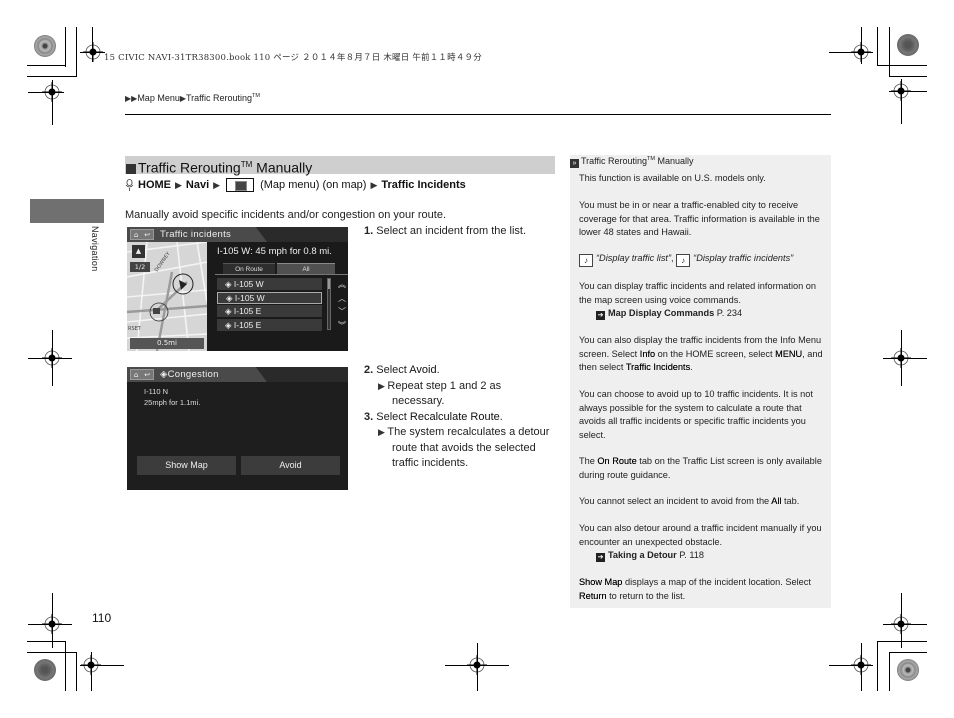 The width and height of the screenshot is (954, 718). Describe the element at coordinates (154, 185) in the screenshot. I see `nav-home: HOME` at that location.